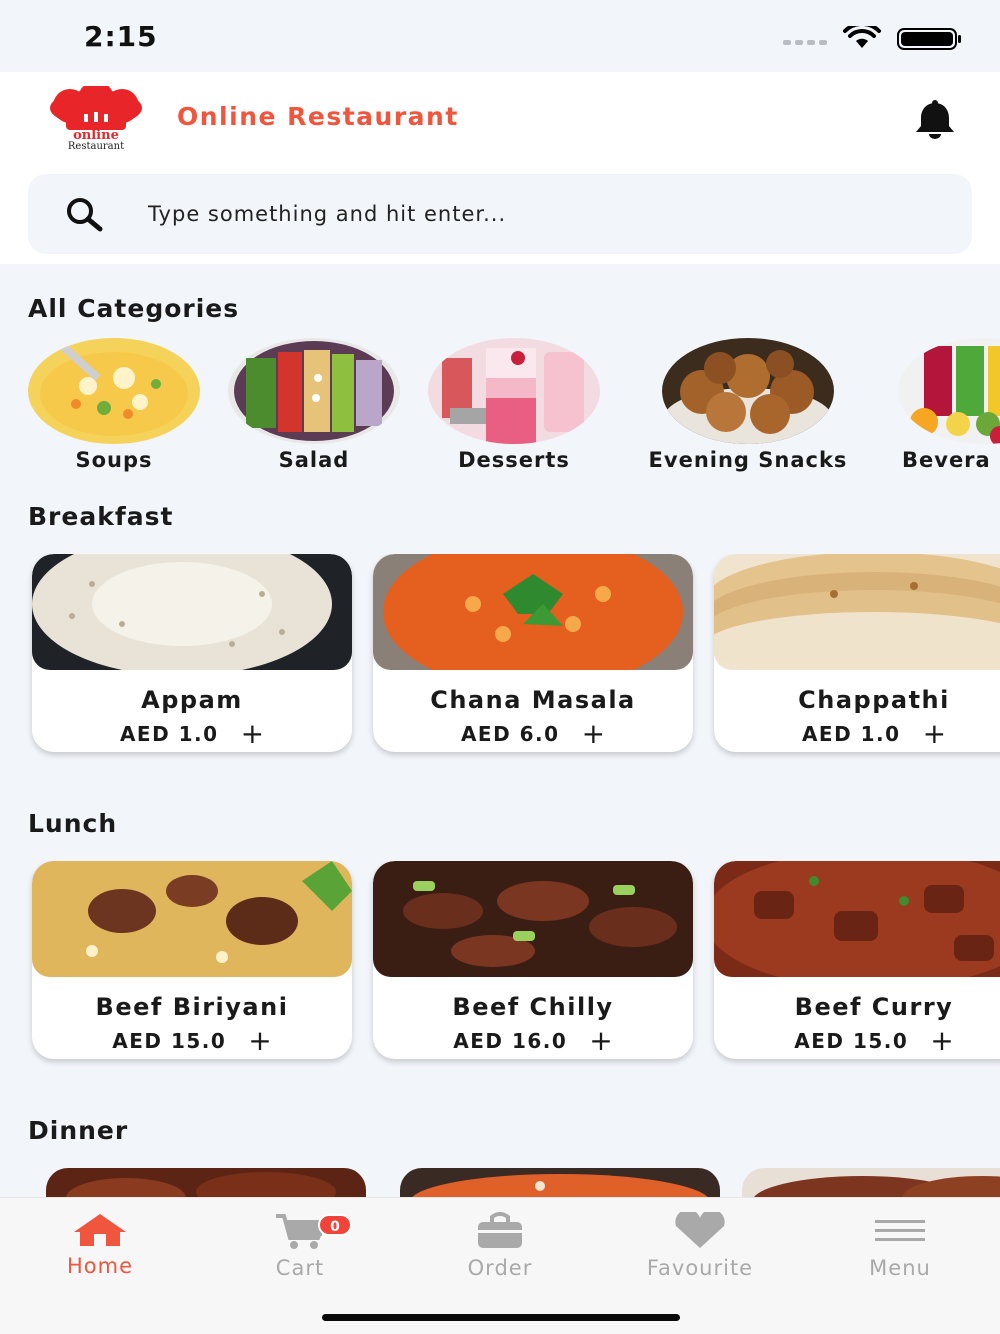  What do you see at coordinates (514, 391) in the screenshot?
I see `category-desserts-image` at bounding box center [514, 391].